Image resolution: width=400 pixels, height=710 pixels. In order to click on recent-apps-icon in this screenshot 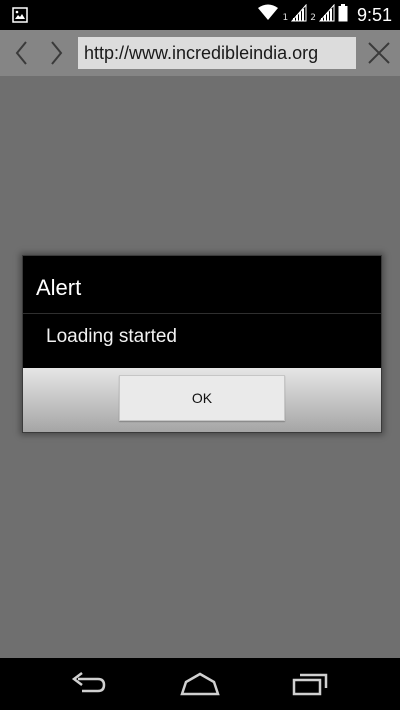, I will do `click(310, 686)`.